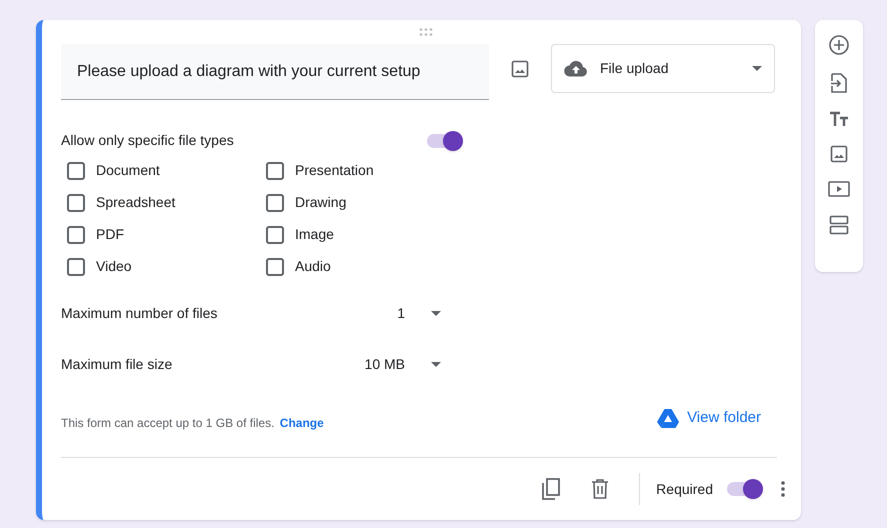 The image size is (887, 528). What do you see at coordinates (139, 313) in the screenshot?
I see `setting-label: Maximum number of files` at bounding box center [139, 313].